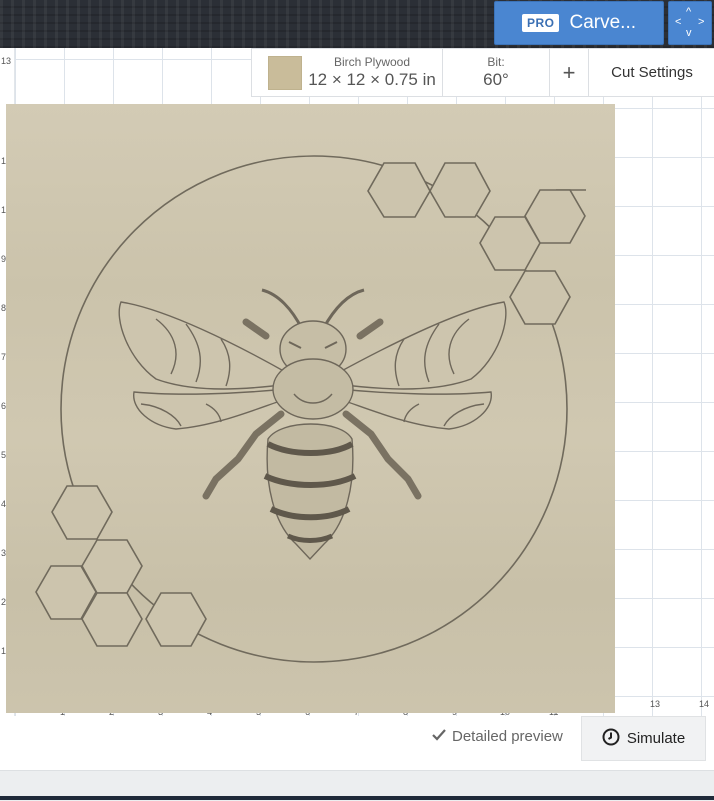  I want to click on check-icon, so click(439, 736).